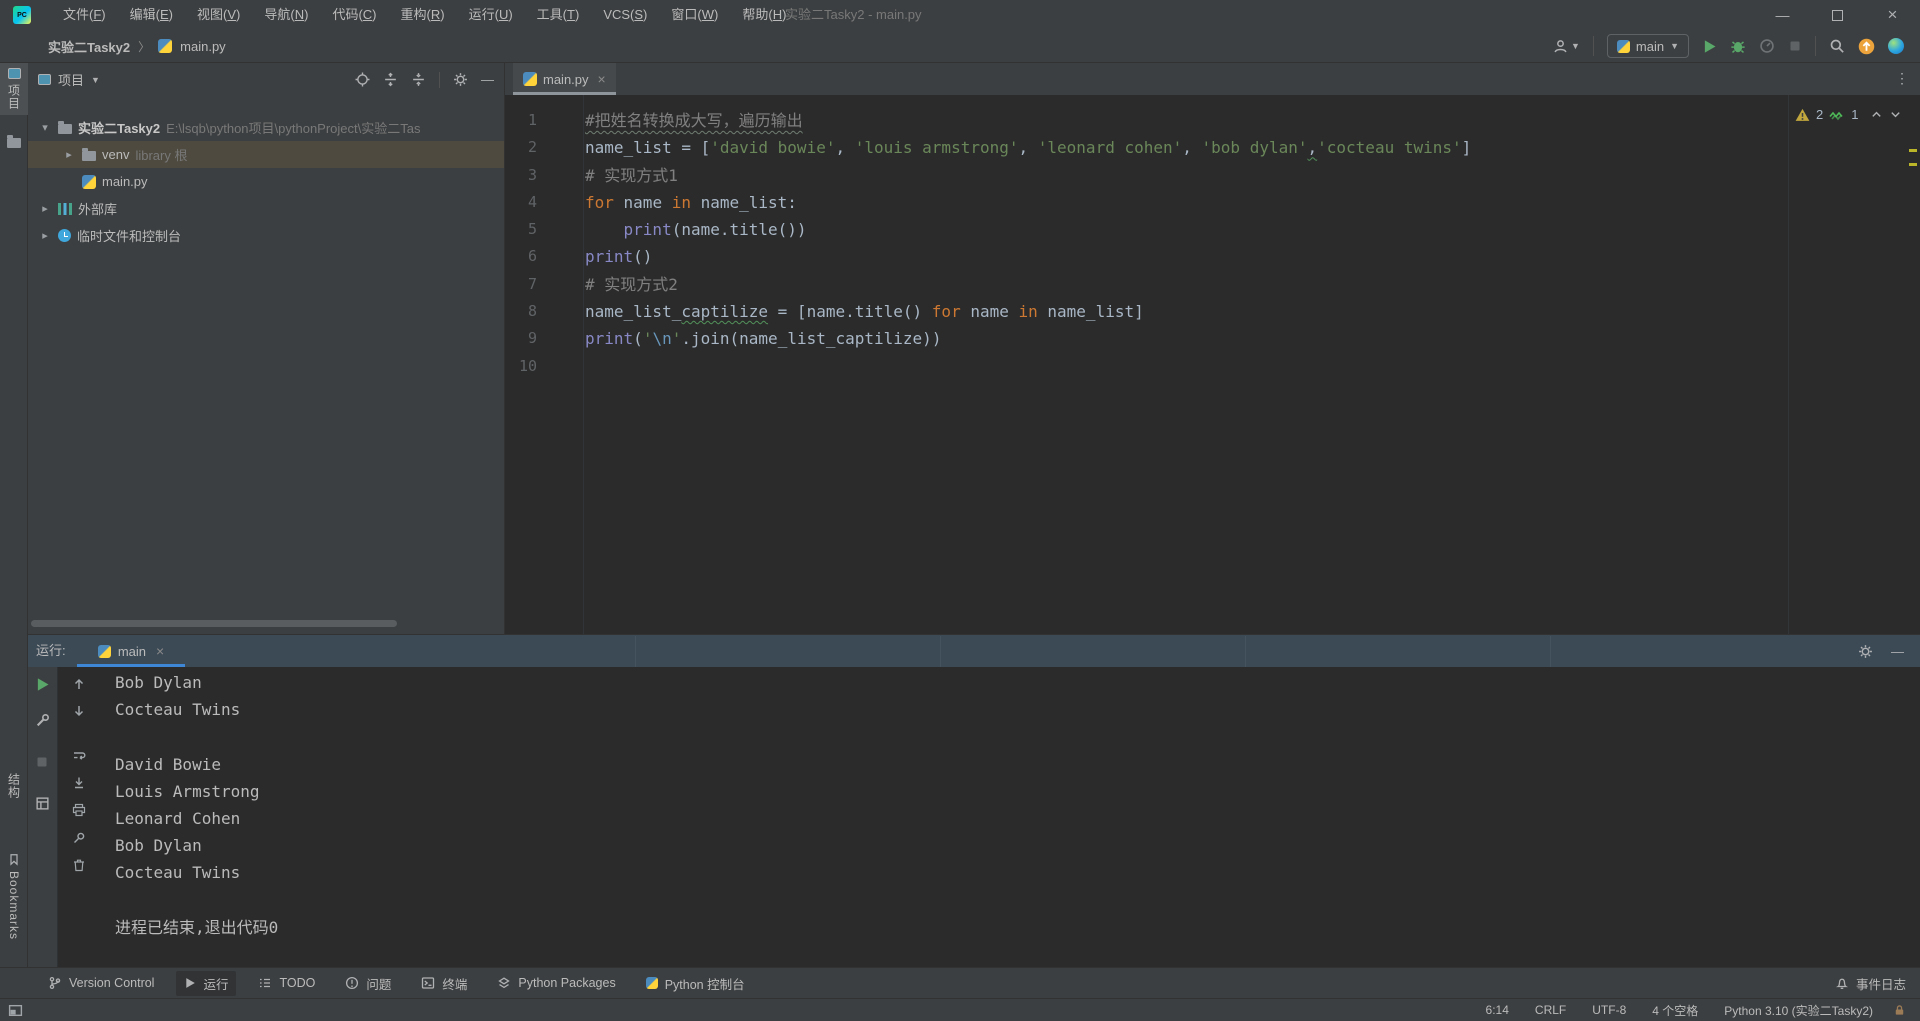 Image resolution: width=1920 pixels, height=1021 pixels. What do you see at coordinates (1848, 114) in the screenshot?
I see `inspections-widget: 2 1` at bounding box center [1848, 114].